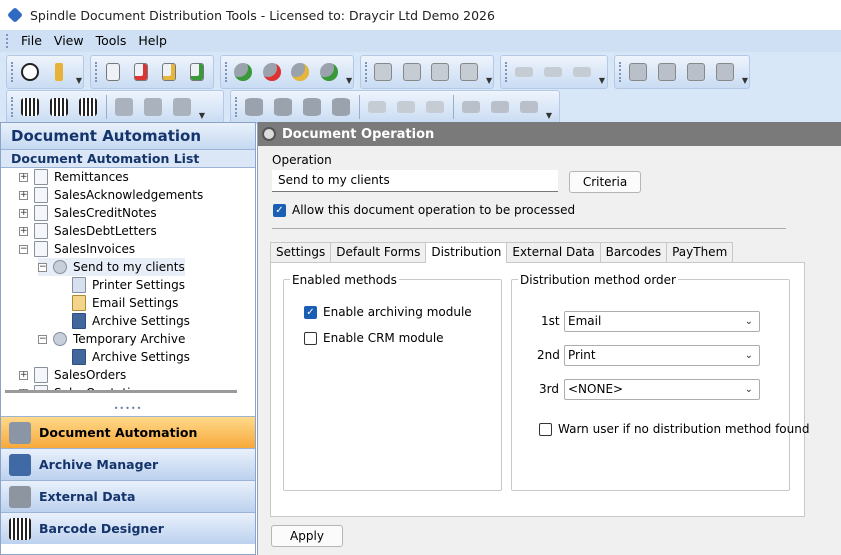 This screenshot has height=555, width=841. I want to click on add-barcode-button, so click(29, 107).